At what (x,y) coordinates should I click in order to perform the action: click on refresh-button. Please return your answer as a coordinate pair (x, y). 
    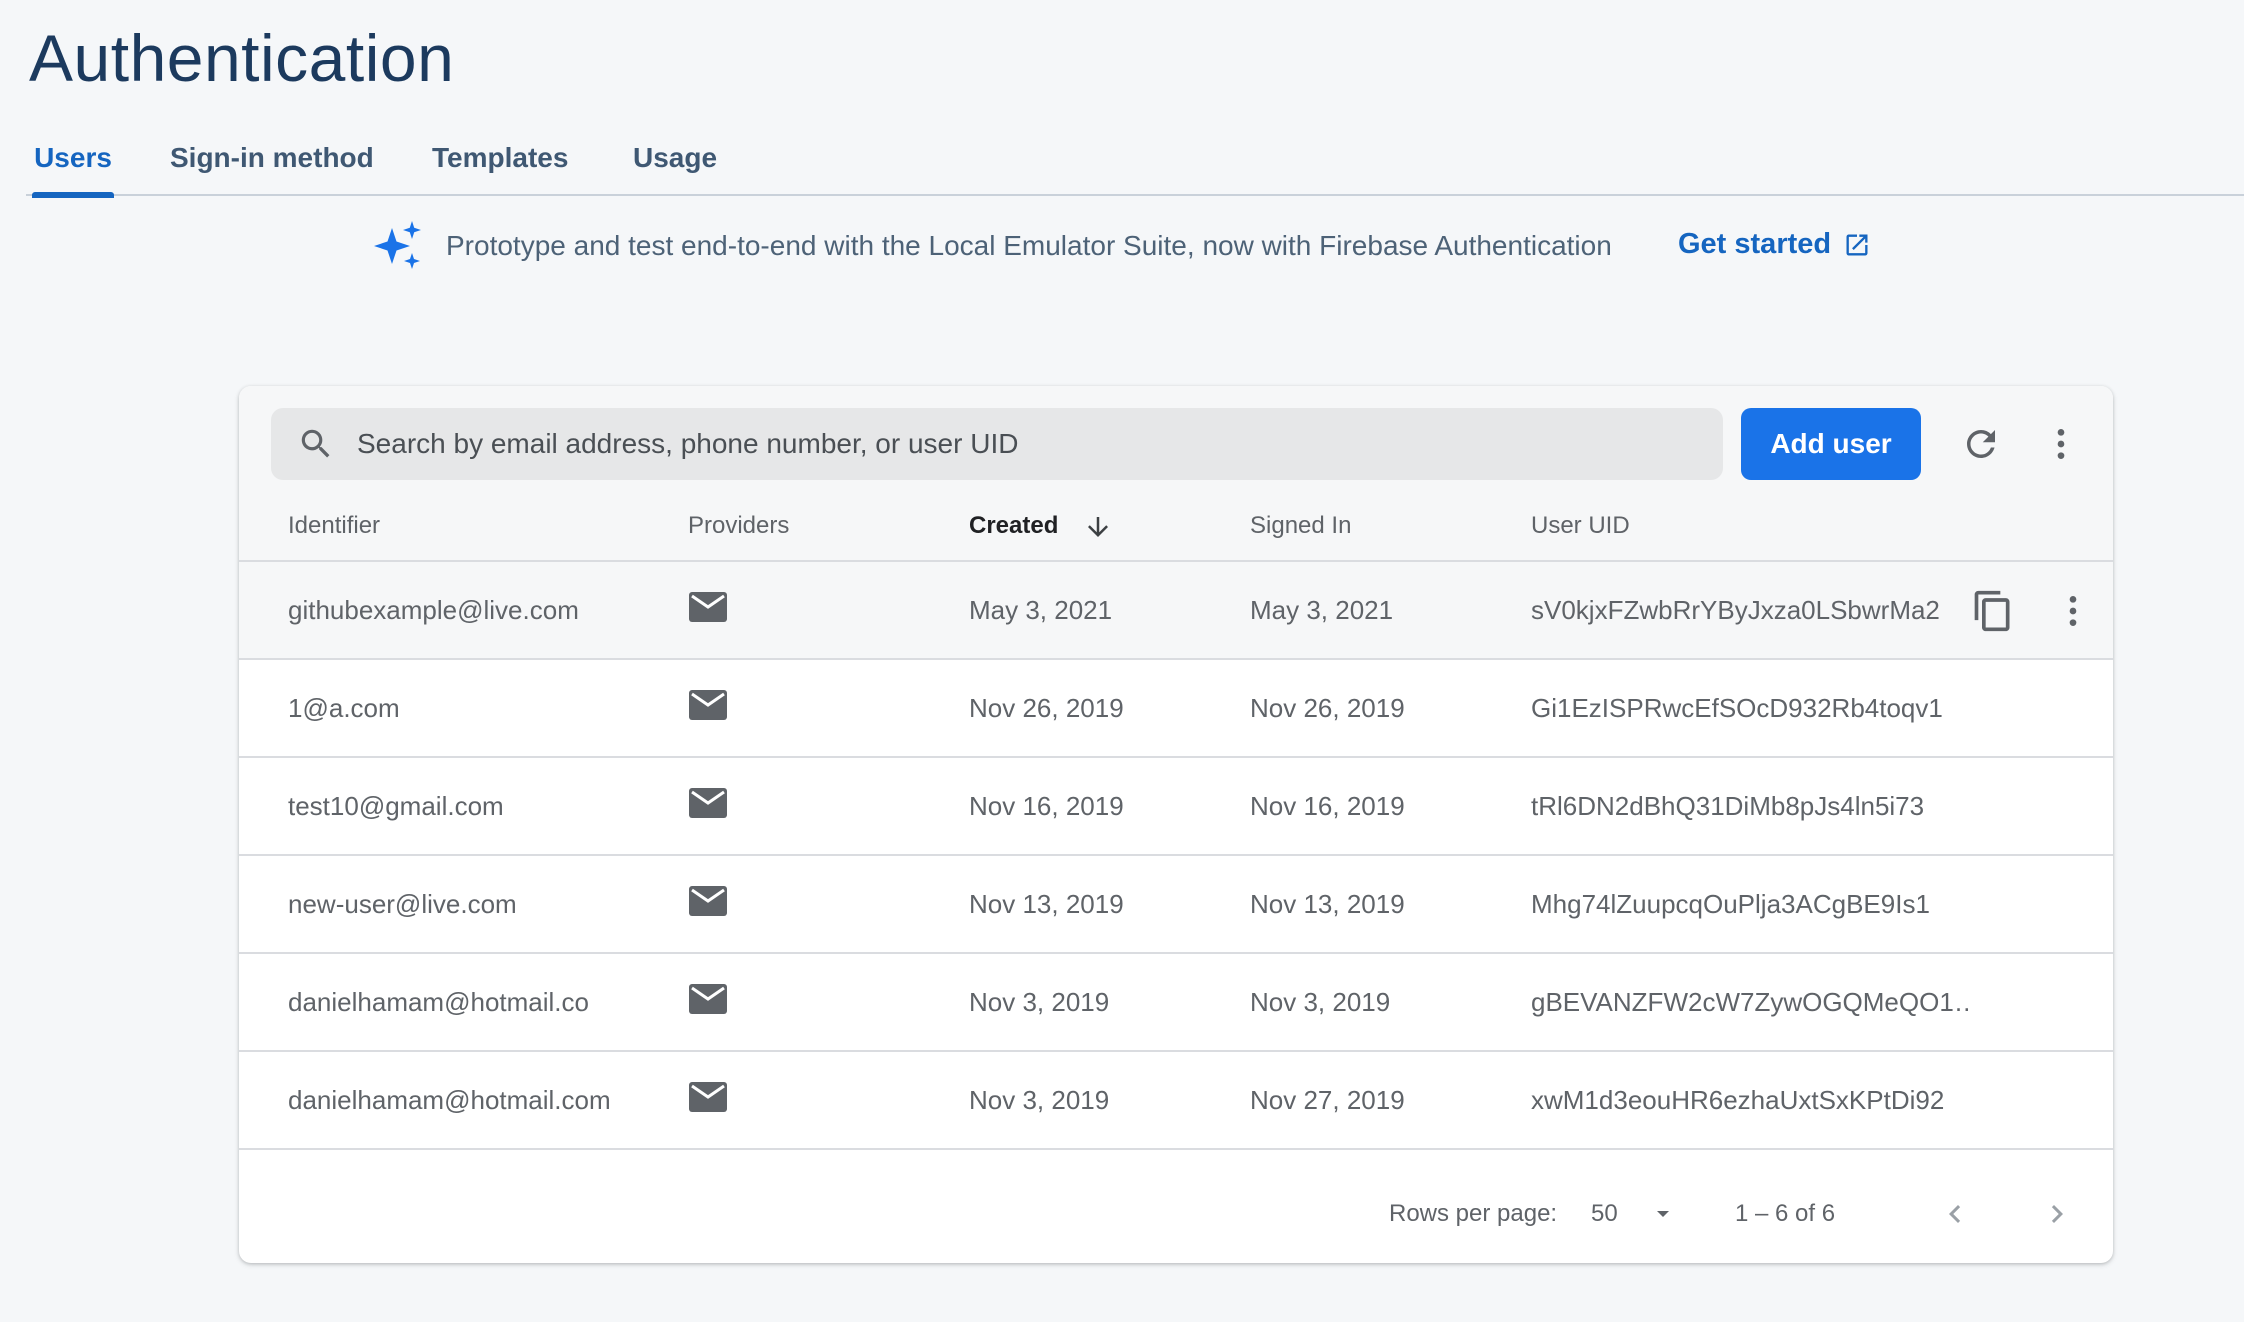
    Looking at the image, I should click on (1981, 444).